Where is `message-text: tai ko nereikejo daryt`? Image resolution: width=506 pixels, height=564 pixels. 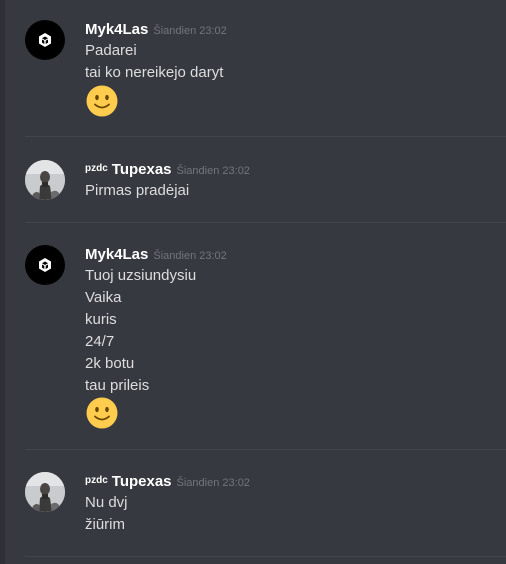
message-text: tai ko nereikejo daryt is located at coordinates (154, 72).